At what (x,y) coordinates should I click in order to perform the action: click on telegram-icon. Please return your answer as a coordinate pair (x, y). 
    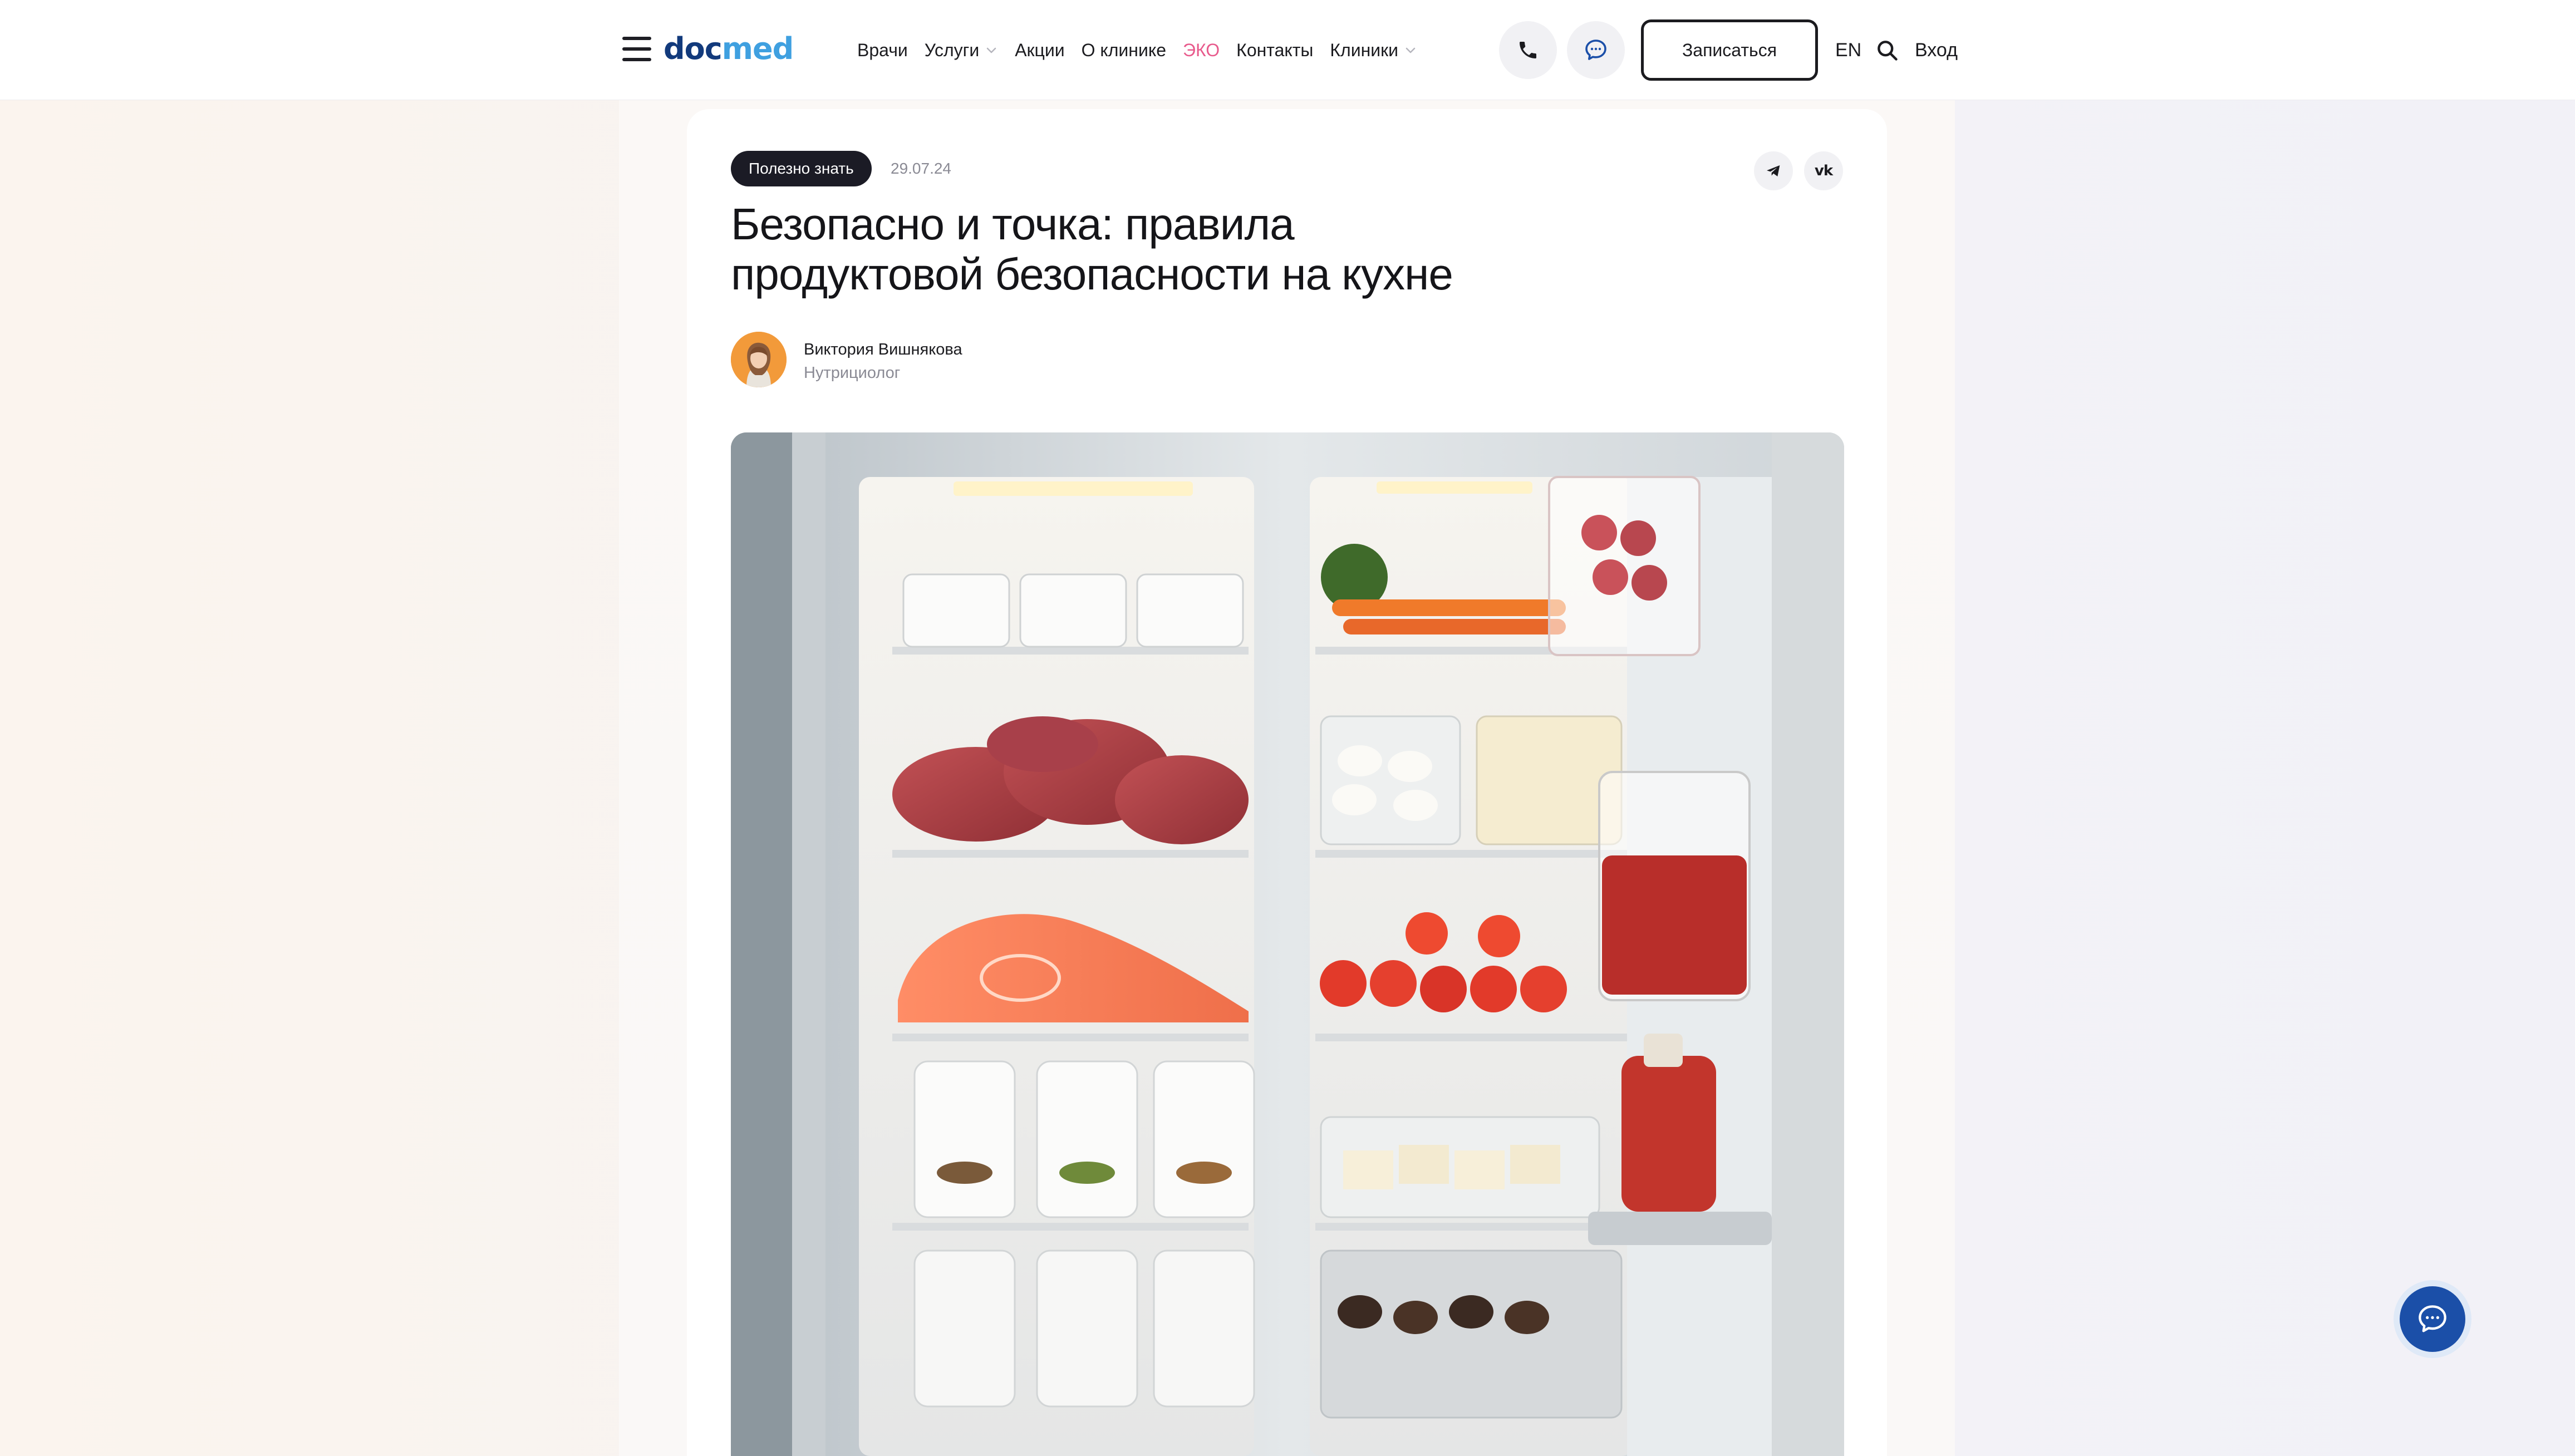
    Looking at the image, I should click on (1774, 170).